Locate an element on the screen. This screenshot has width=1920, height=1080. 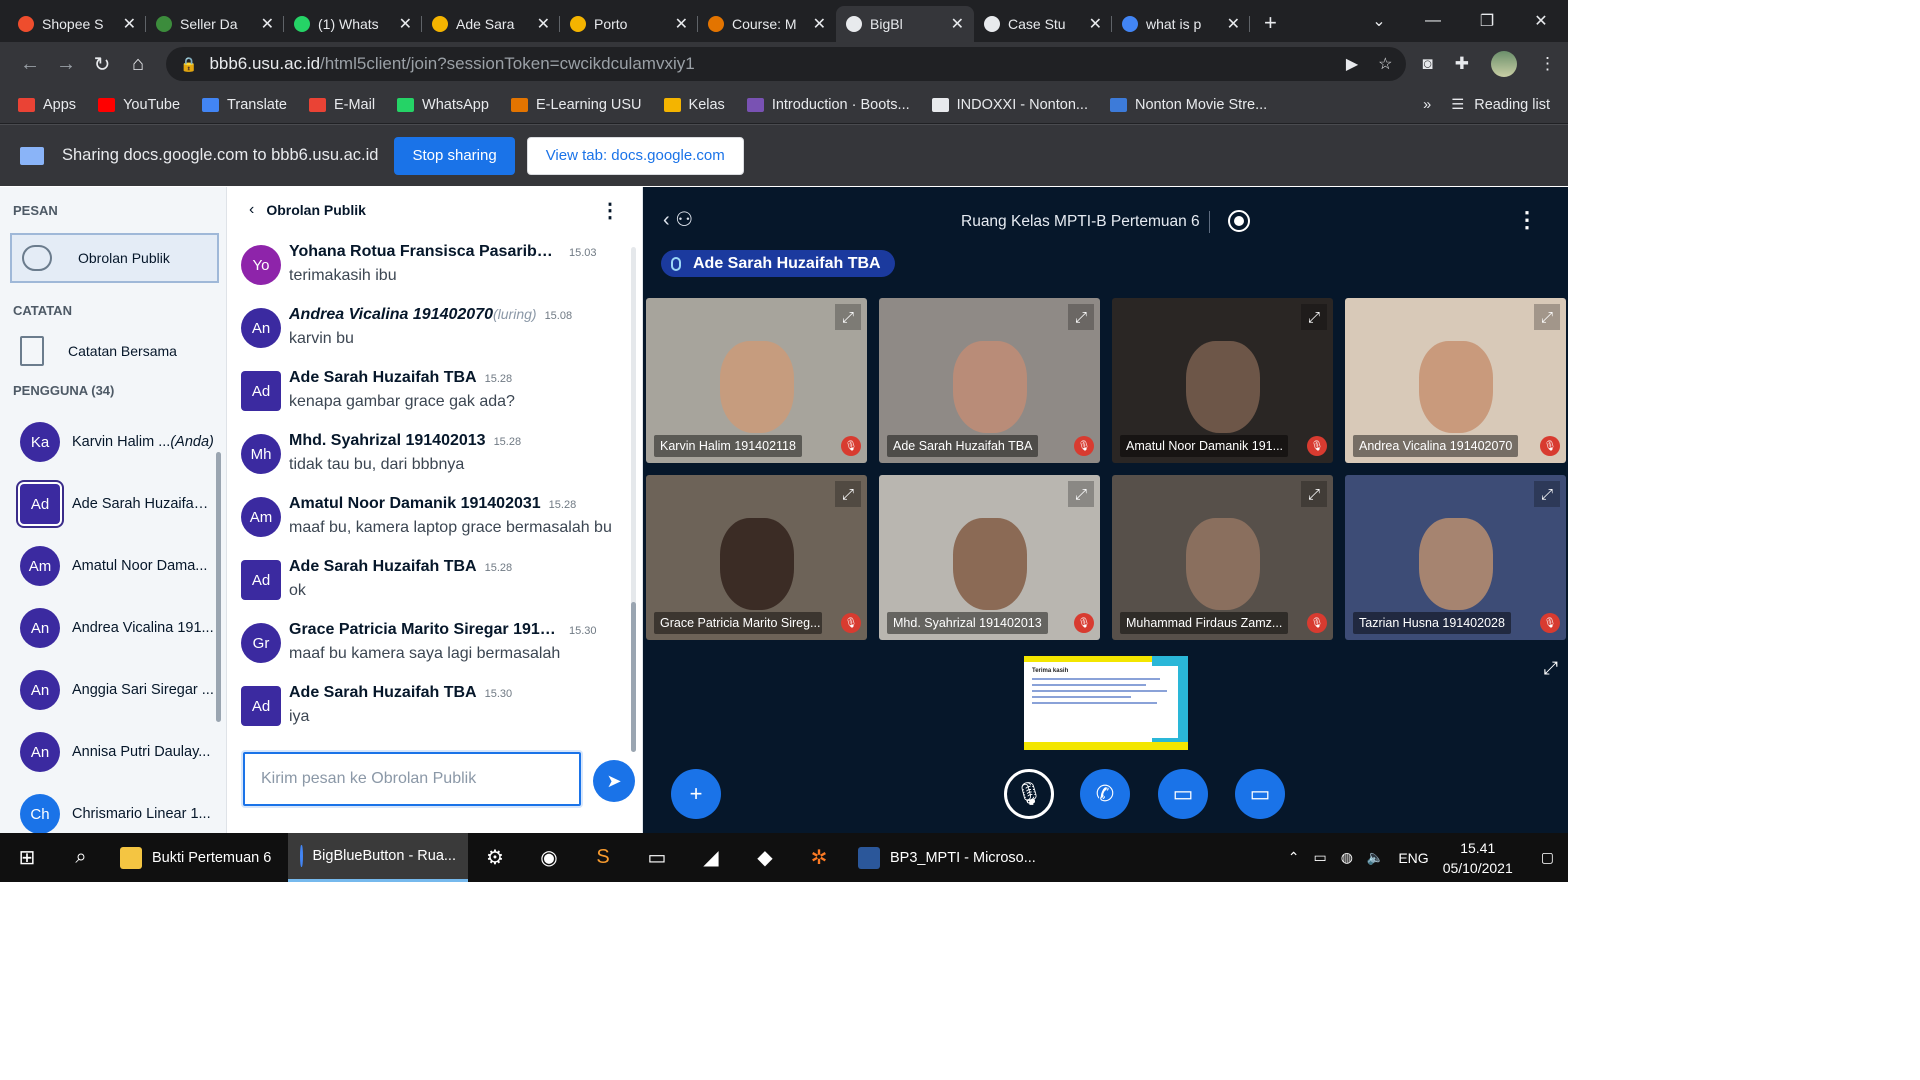
browser-tab: BigBl ✕ is located at coordinates (905, 24).